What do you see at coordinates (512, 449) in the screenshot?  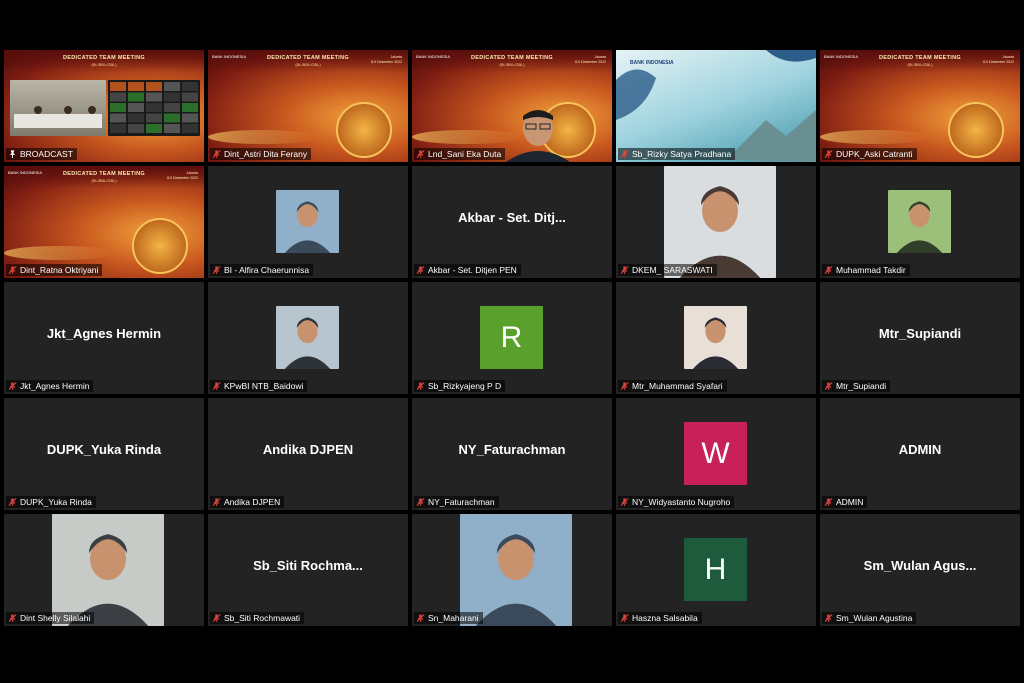 I see `participant-display-name: NY_Faturachman` at bounding box center [512, 449].